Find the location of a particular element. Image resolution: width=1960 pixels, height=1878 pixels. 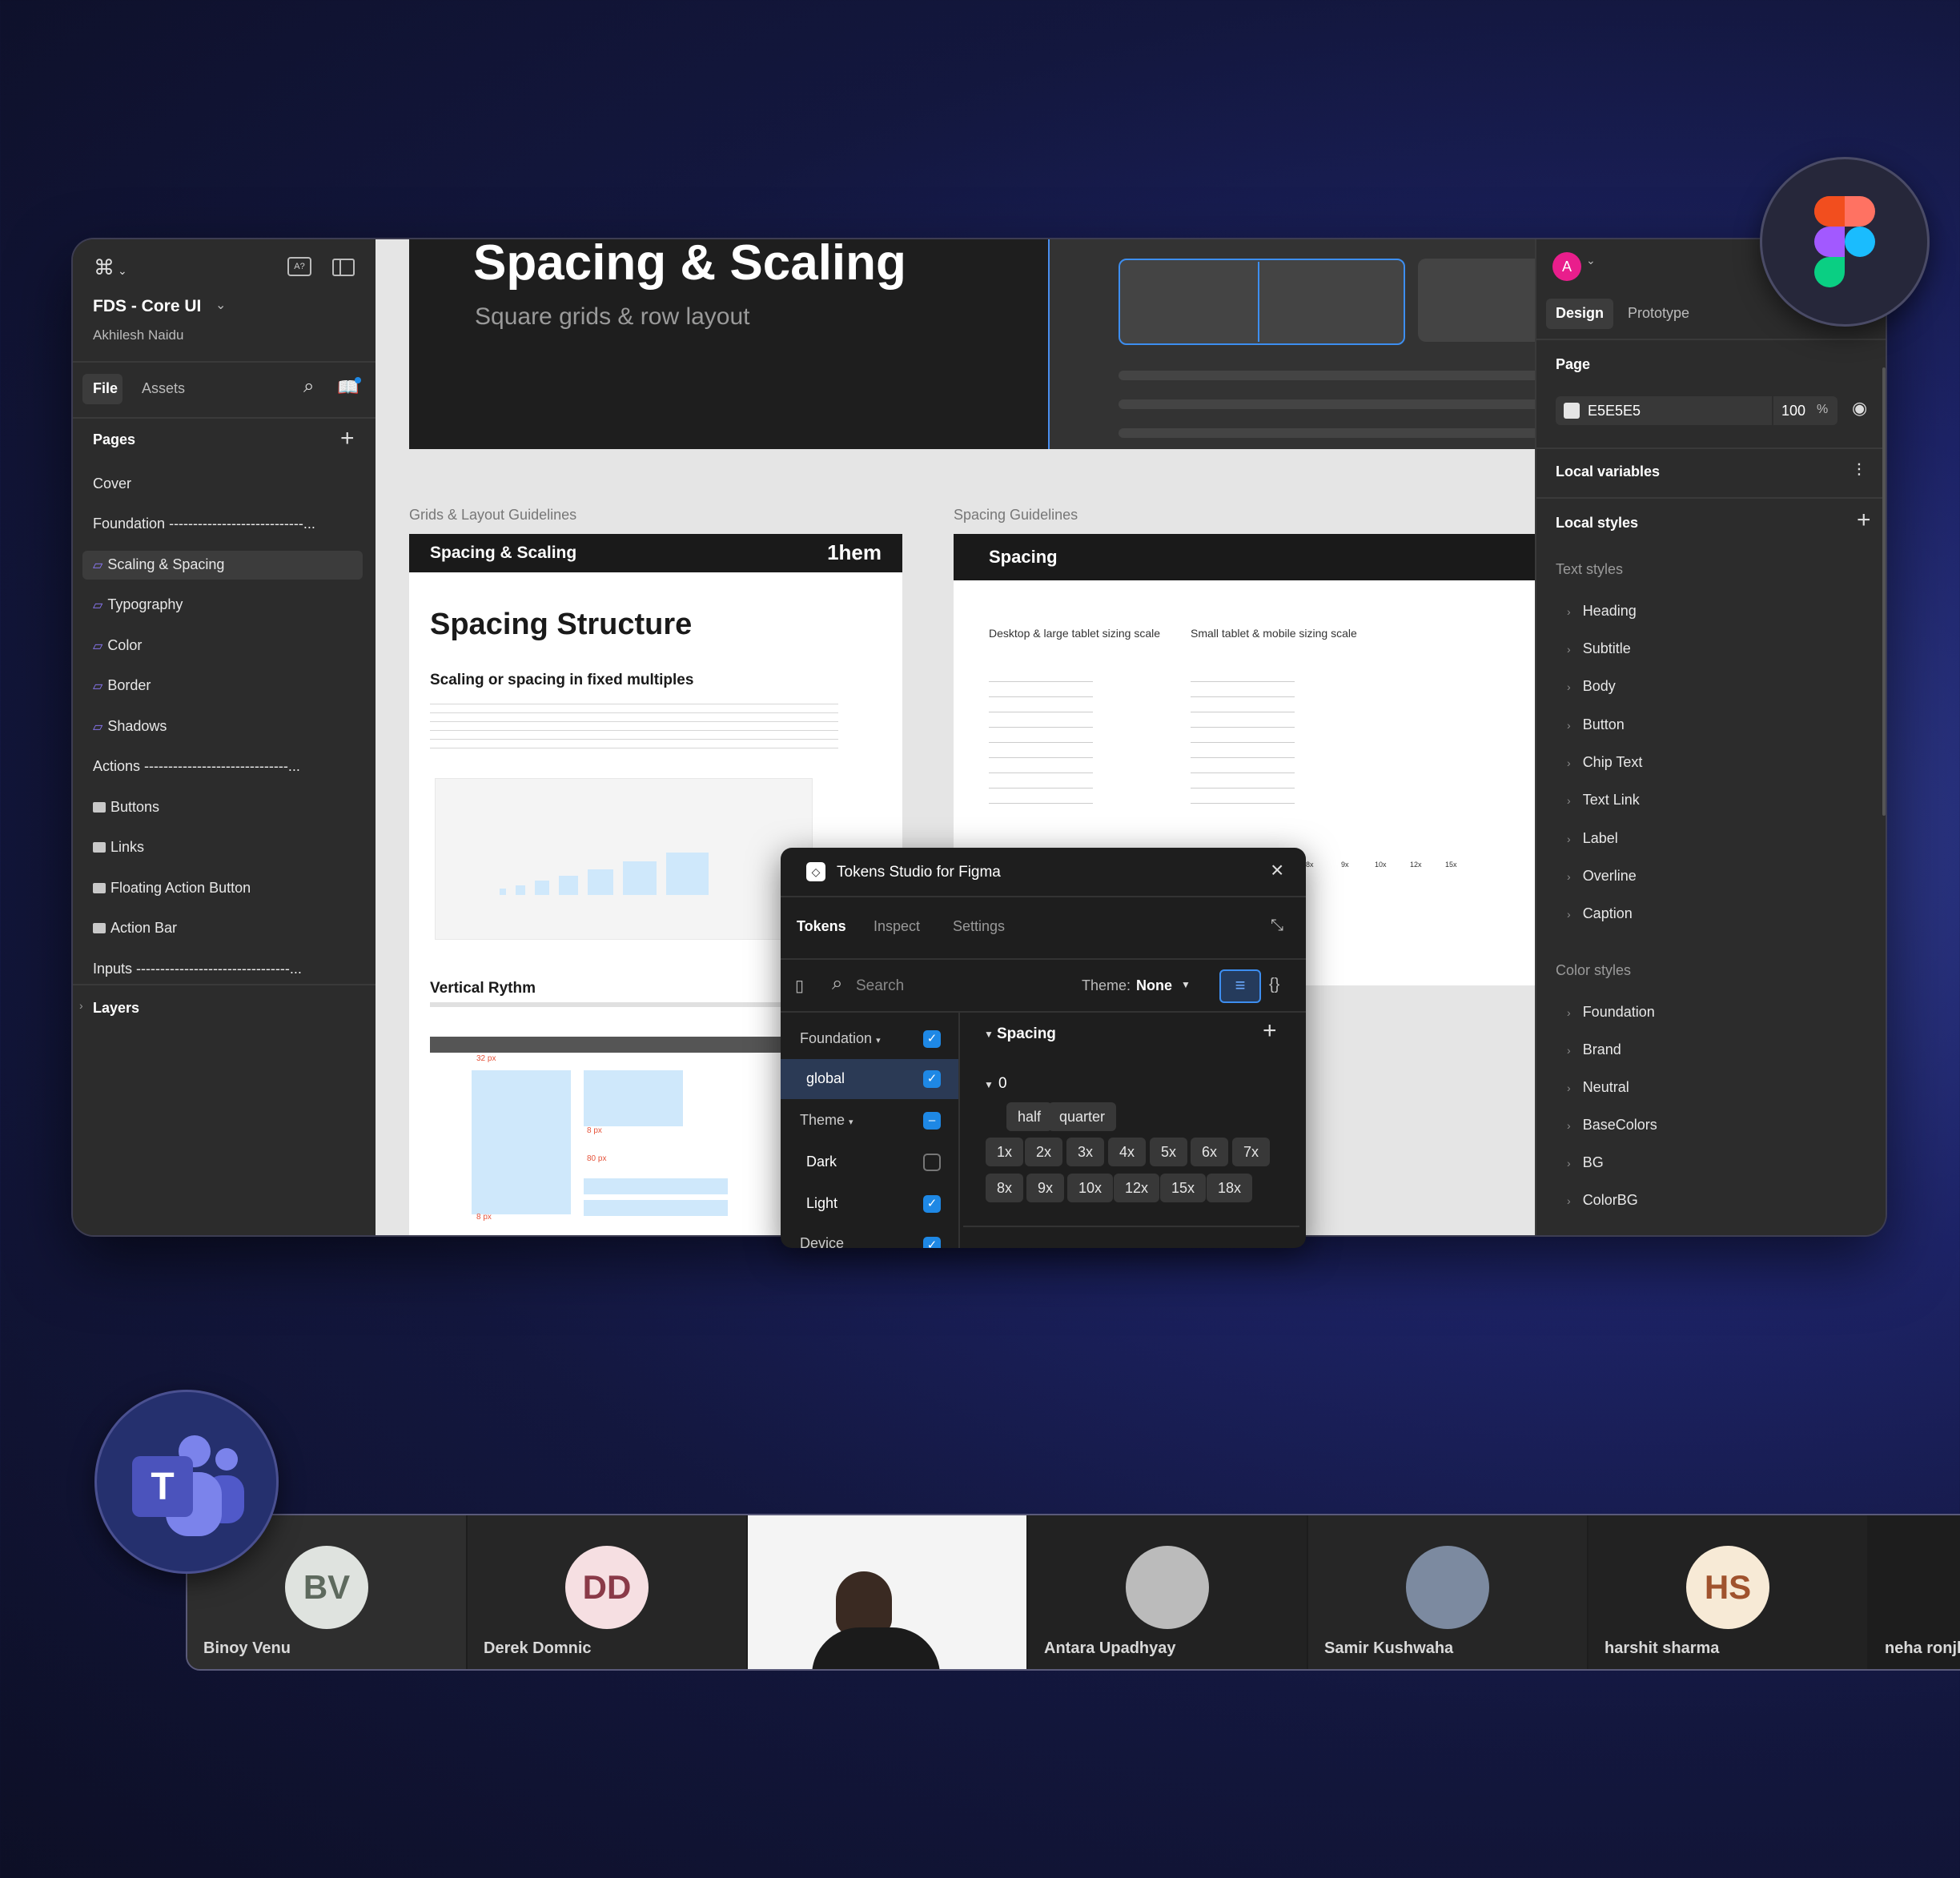

checkbox-device: ✓ is located at coordinates (932, 1242).